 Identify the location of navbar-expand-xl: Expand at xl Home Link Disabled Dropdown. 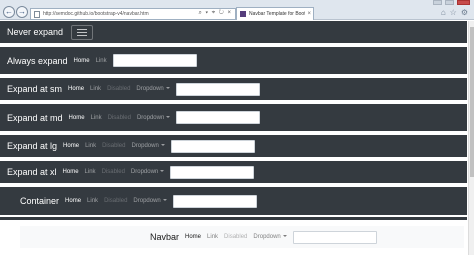
(233, 172).